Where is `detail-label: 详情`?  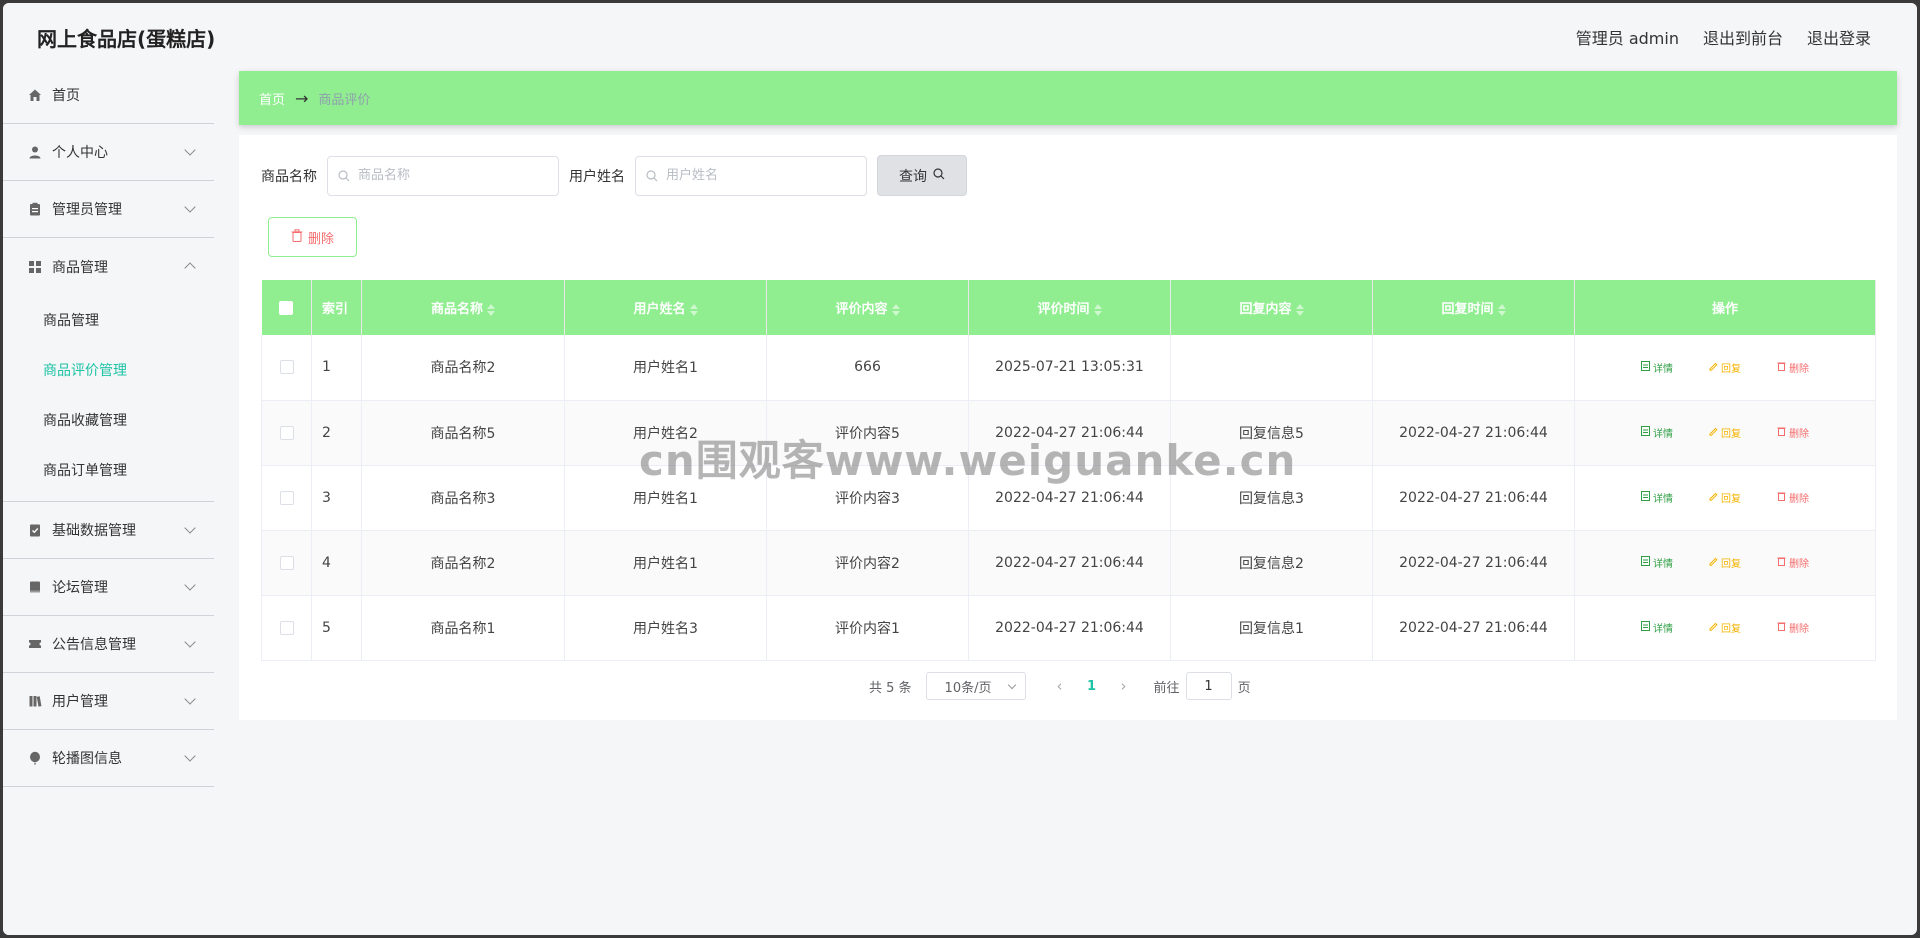
detail-label: 详情 is located at coordinates (1663, 629).